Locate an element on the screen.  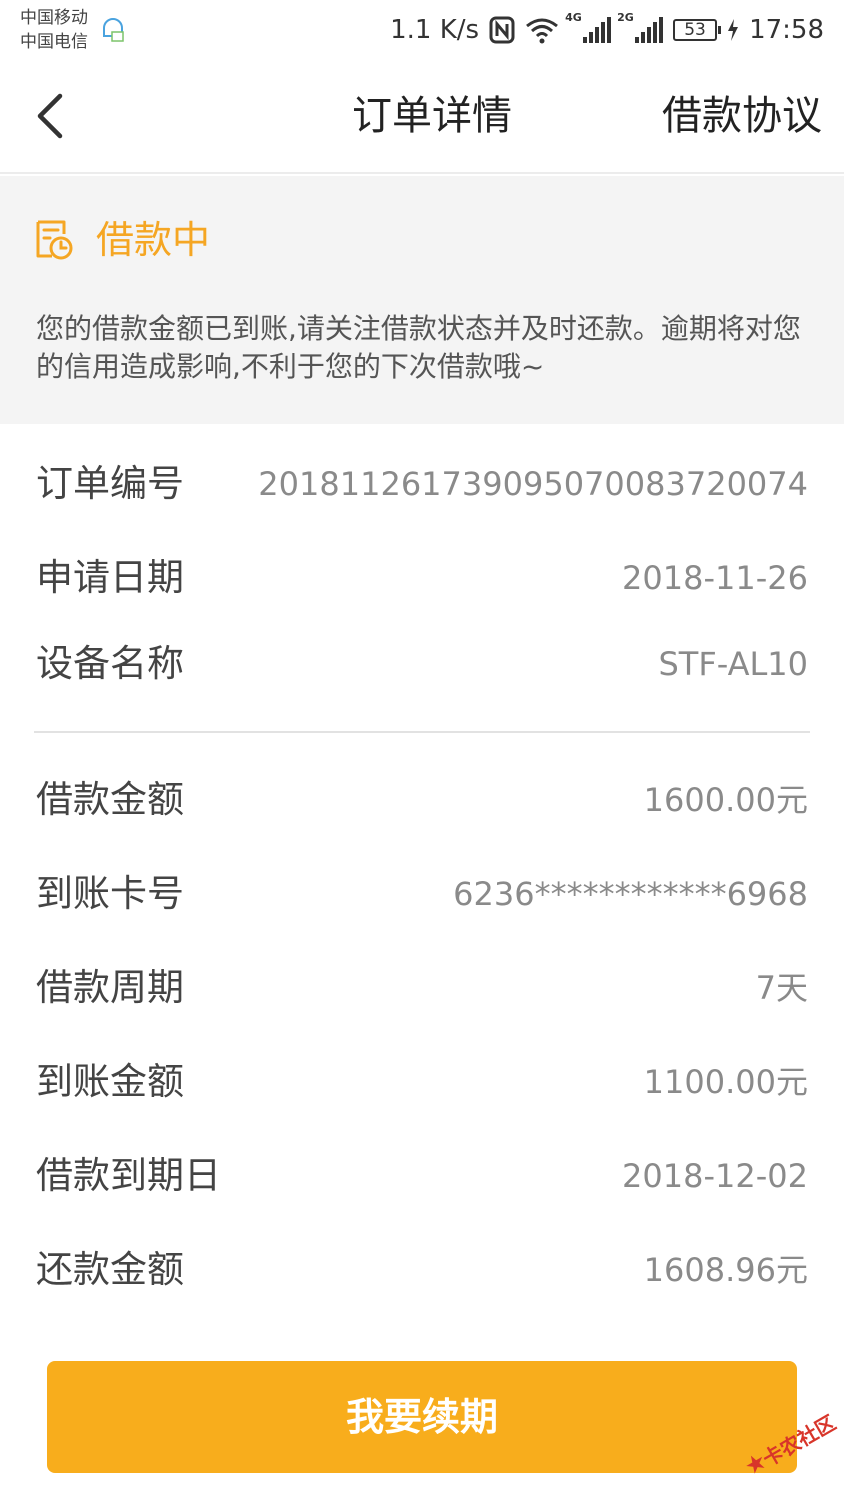
repay-amount-value: 1608.96元 is located at coordinates (725, 1270).